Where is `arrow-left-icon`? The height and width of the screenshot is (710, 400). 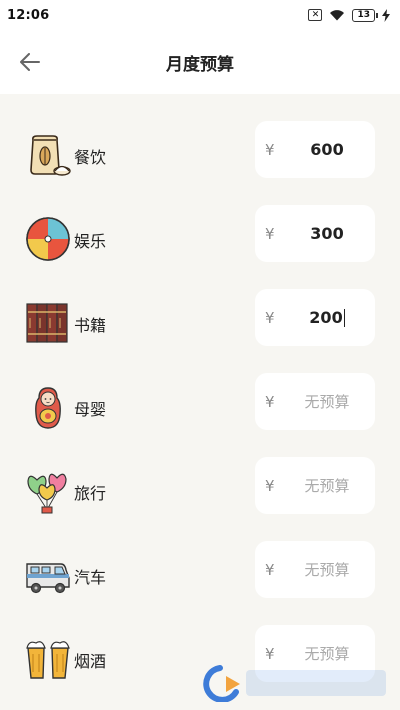
arrow-left-icon is located at coordinates (30, 62).